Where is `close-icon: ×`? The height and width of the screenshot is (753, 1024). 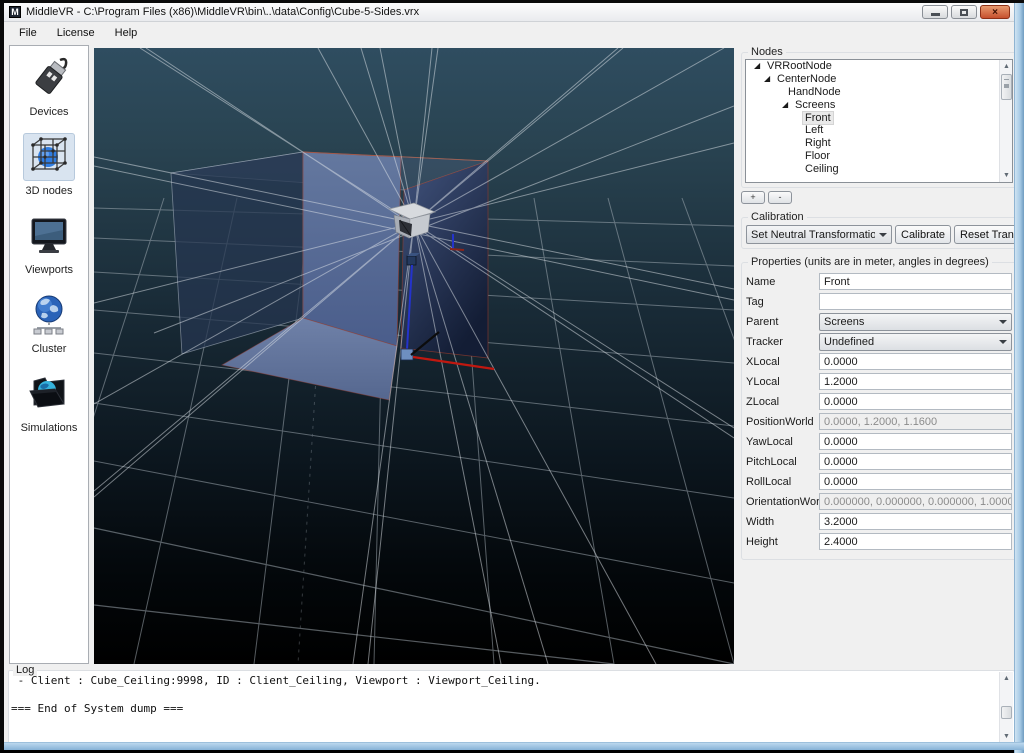 close-icon: × is located at coordinates (995, 12).